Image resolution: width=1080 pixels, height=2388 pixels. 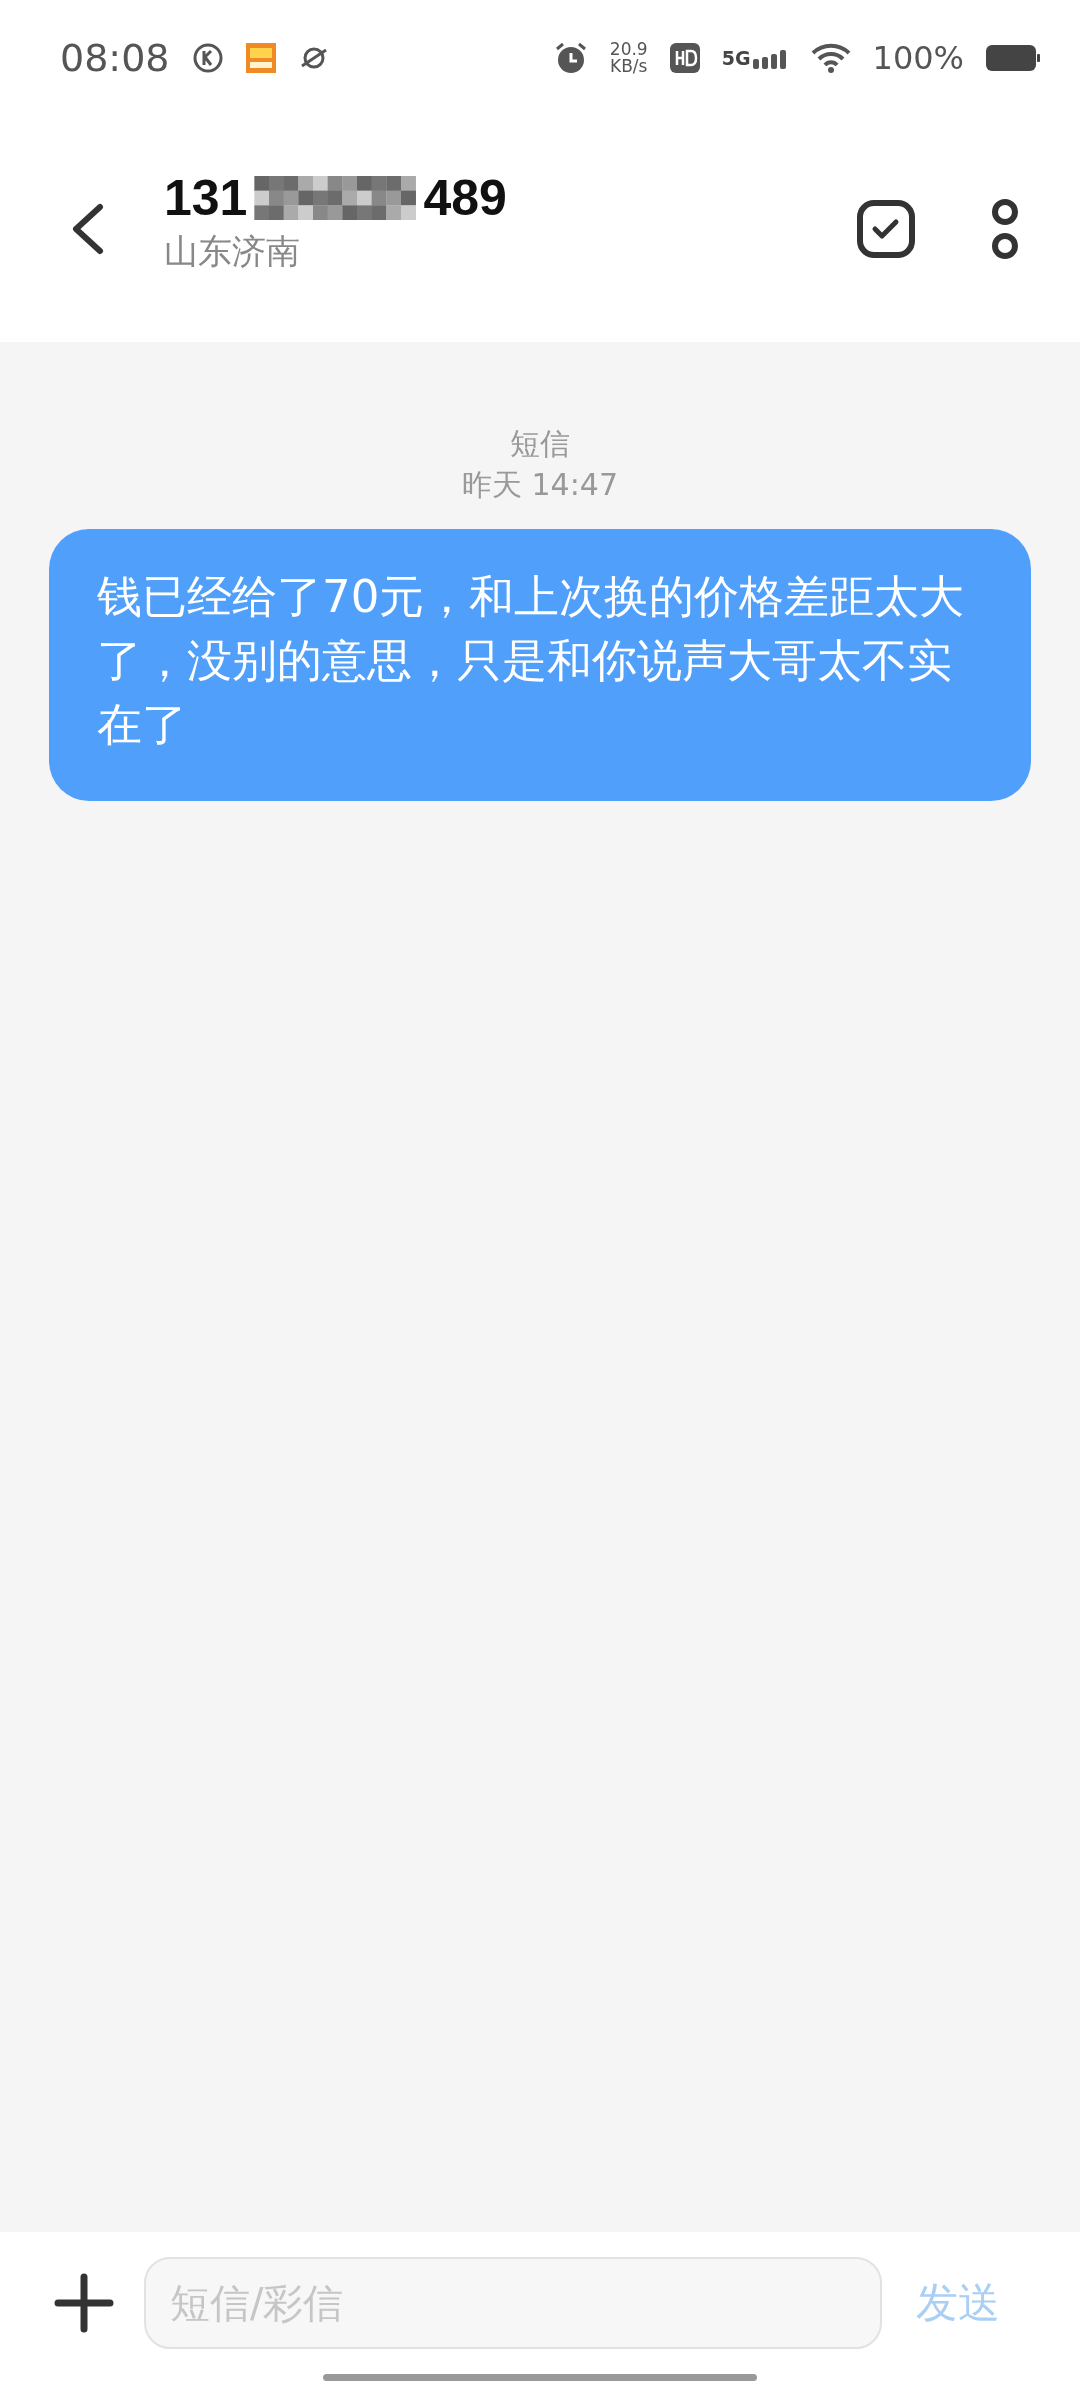 I want to click on hd-icon, so click(x=684, y=58).